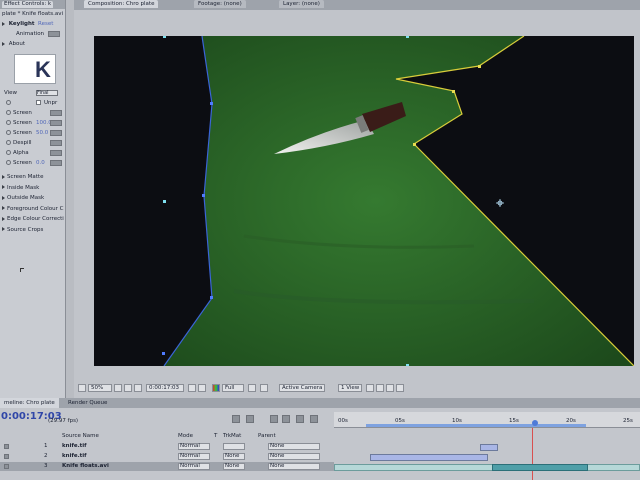 The height and width of the screenshot is (480, 640). Describe the element at coordinates (128, 388) in the screenshot. I see `snapshot-icon` at that location.